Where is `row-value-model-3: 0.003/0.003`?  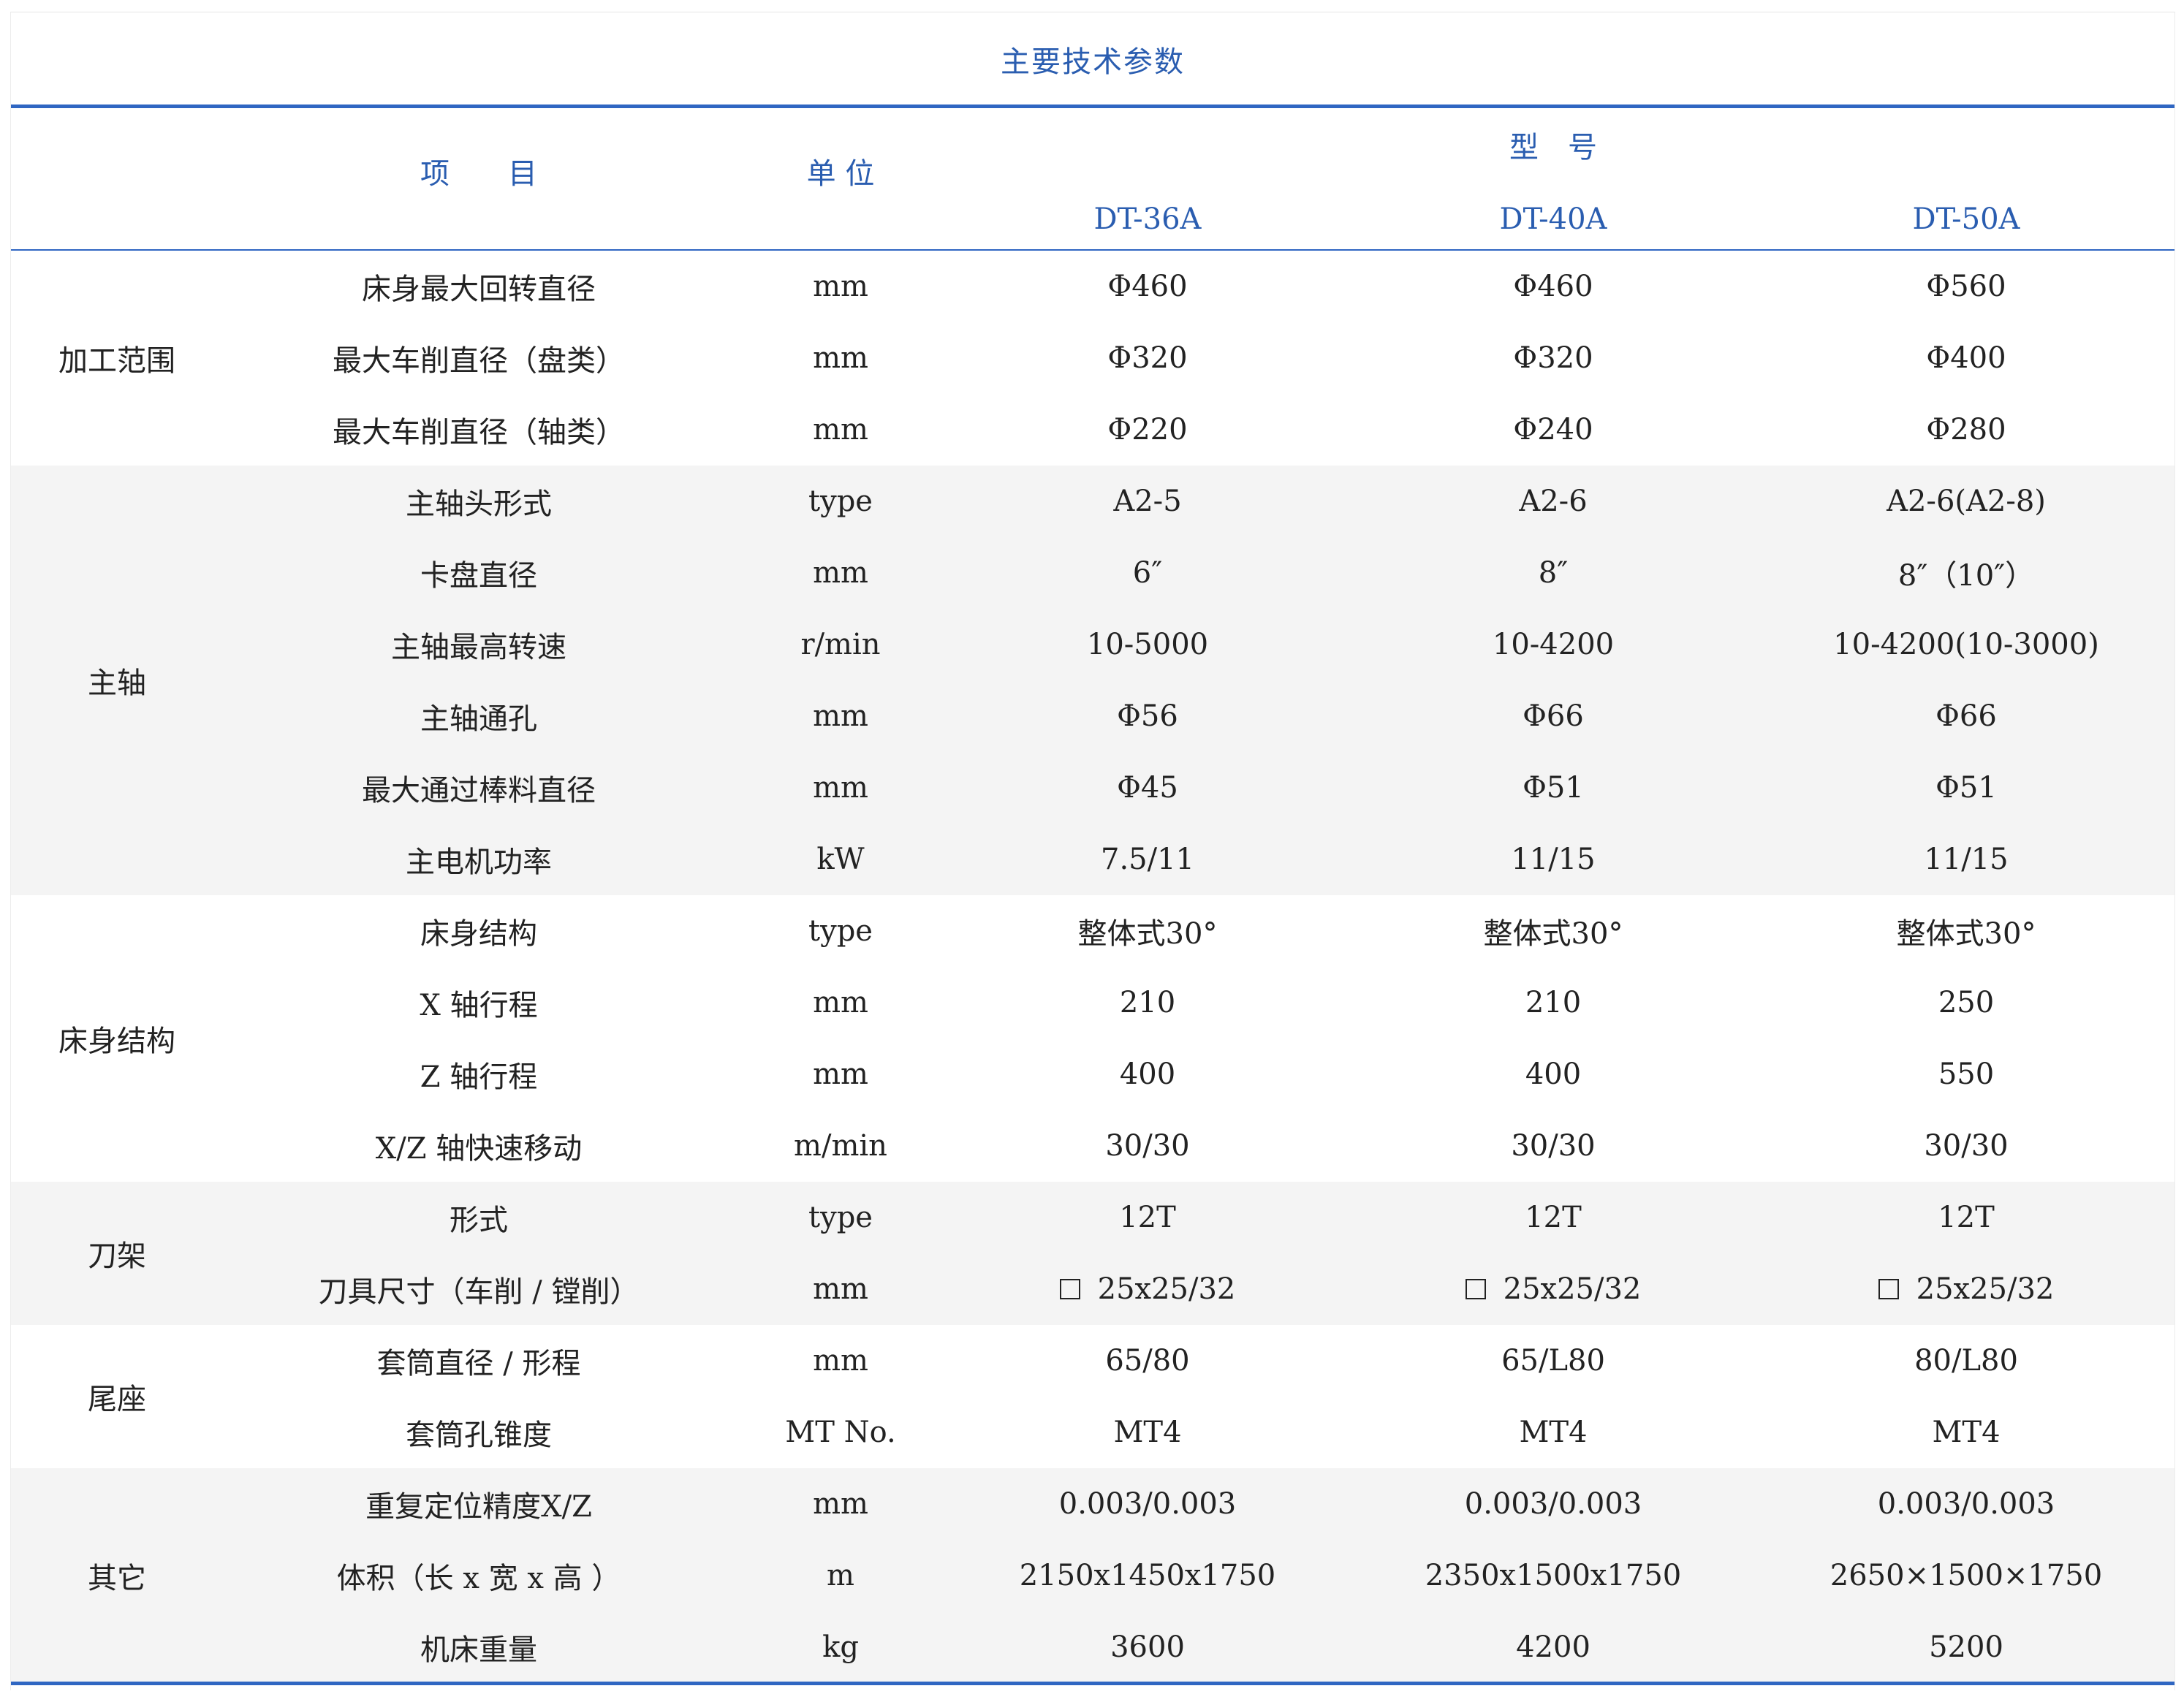 row-value-model-3: 0.003/0.003 is located at coordinates (1966, 1504).